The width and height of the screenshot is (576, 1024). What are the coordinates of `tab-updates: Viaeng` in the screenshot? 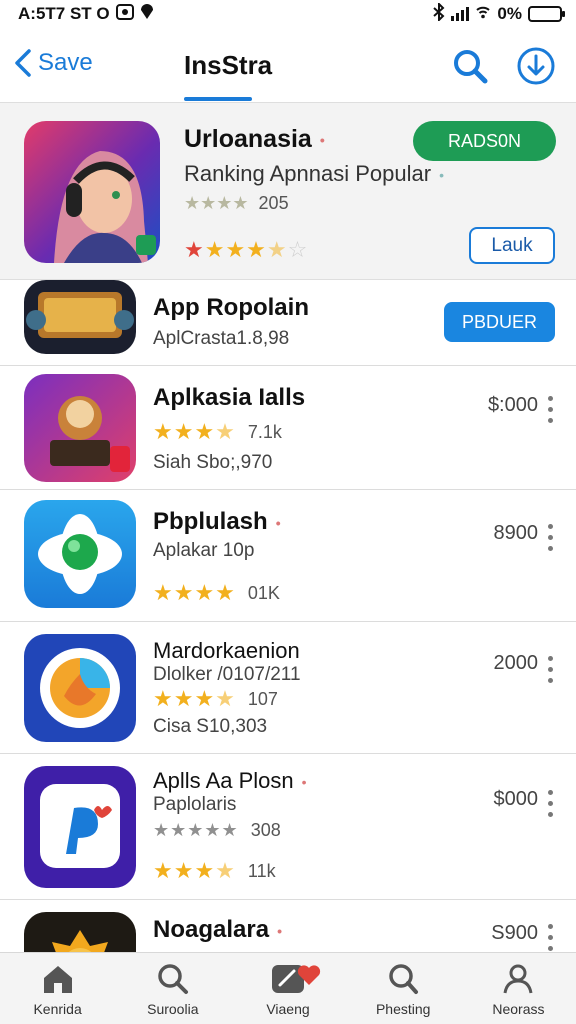 It's located at (287, 988).